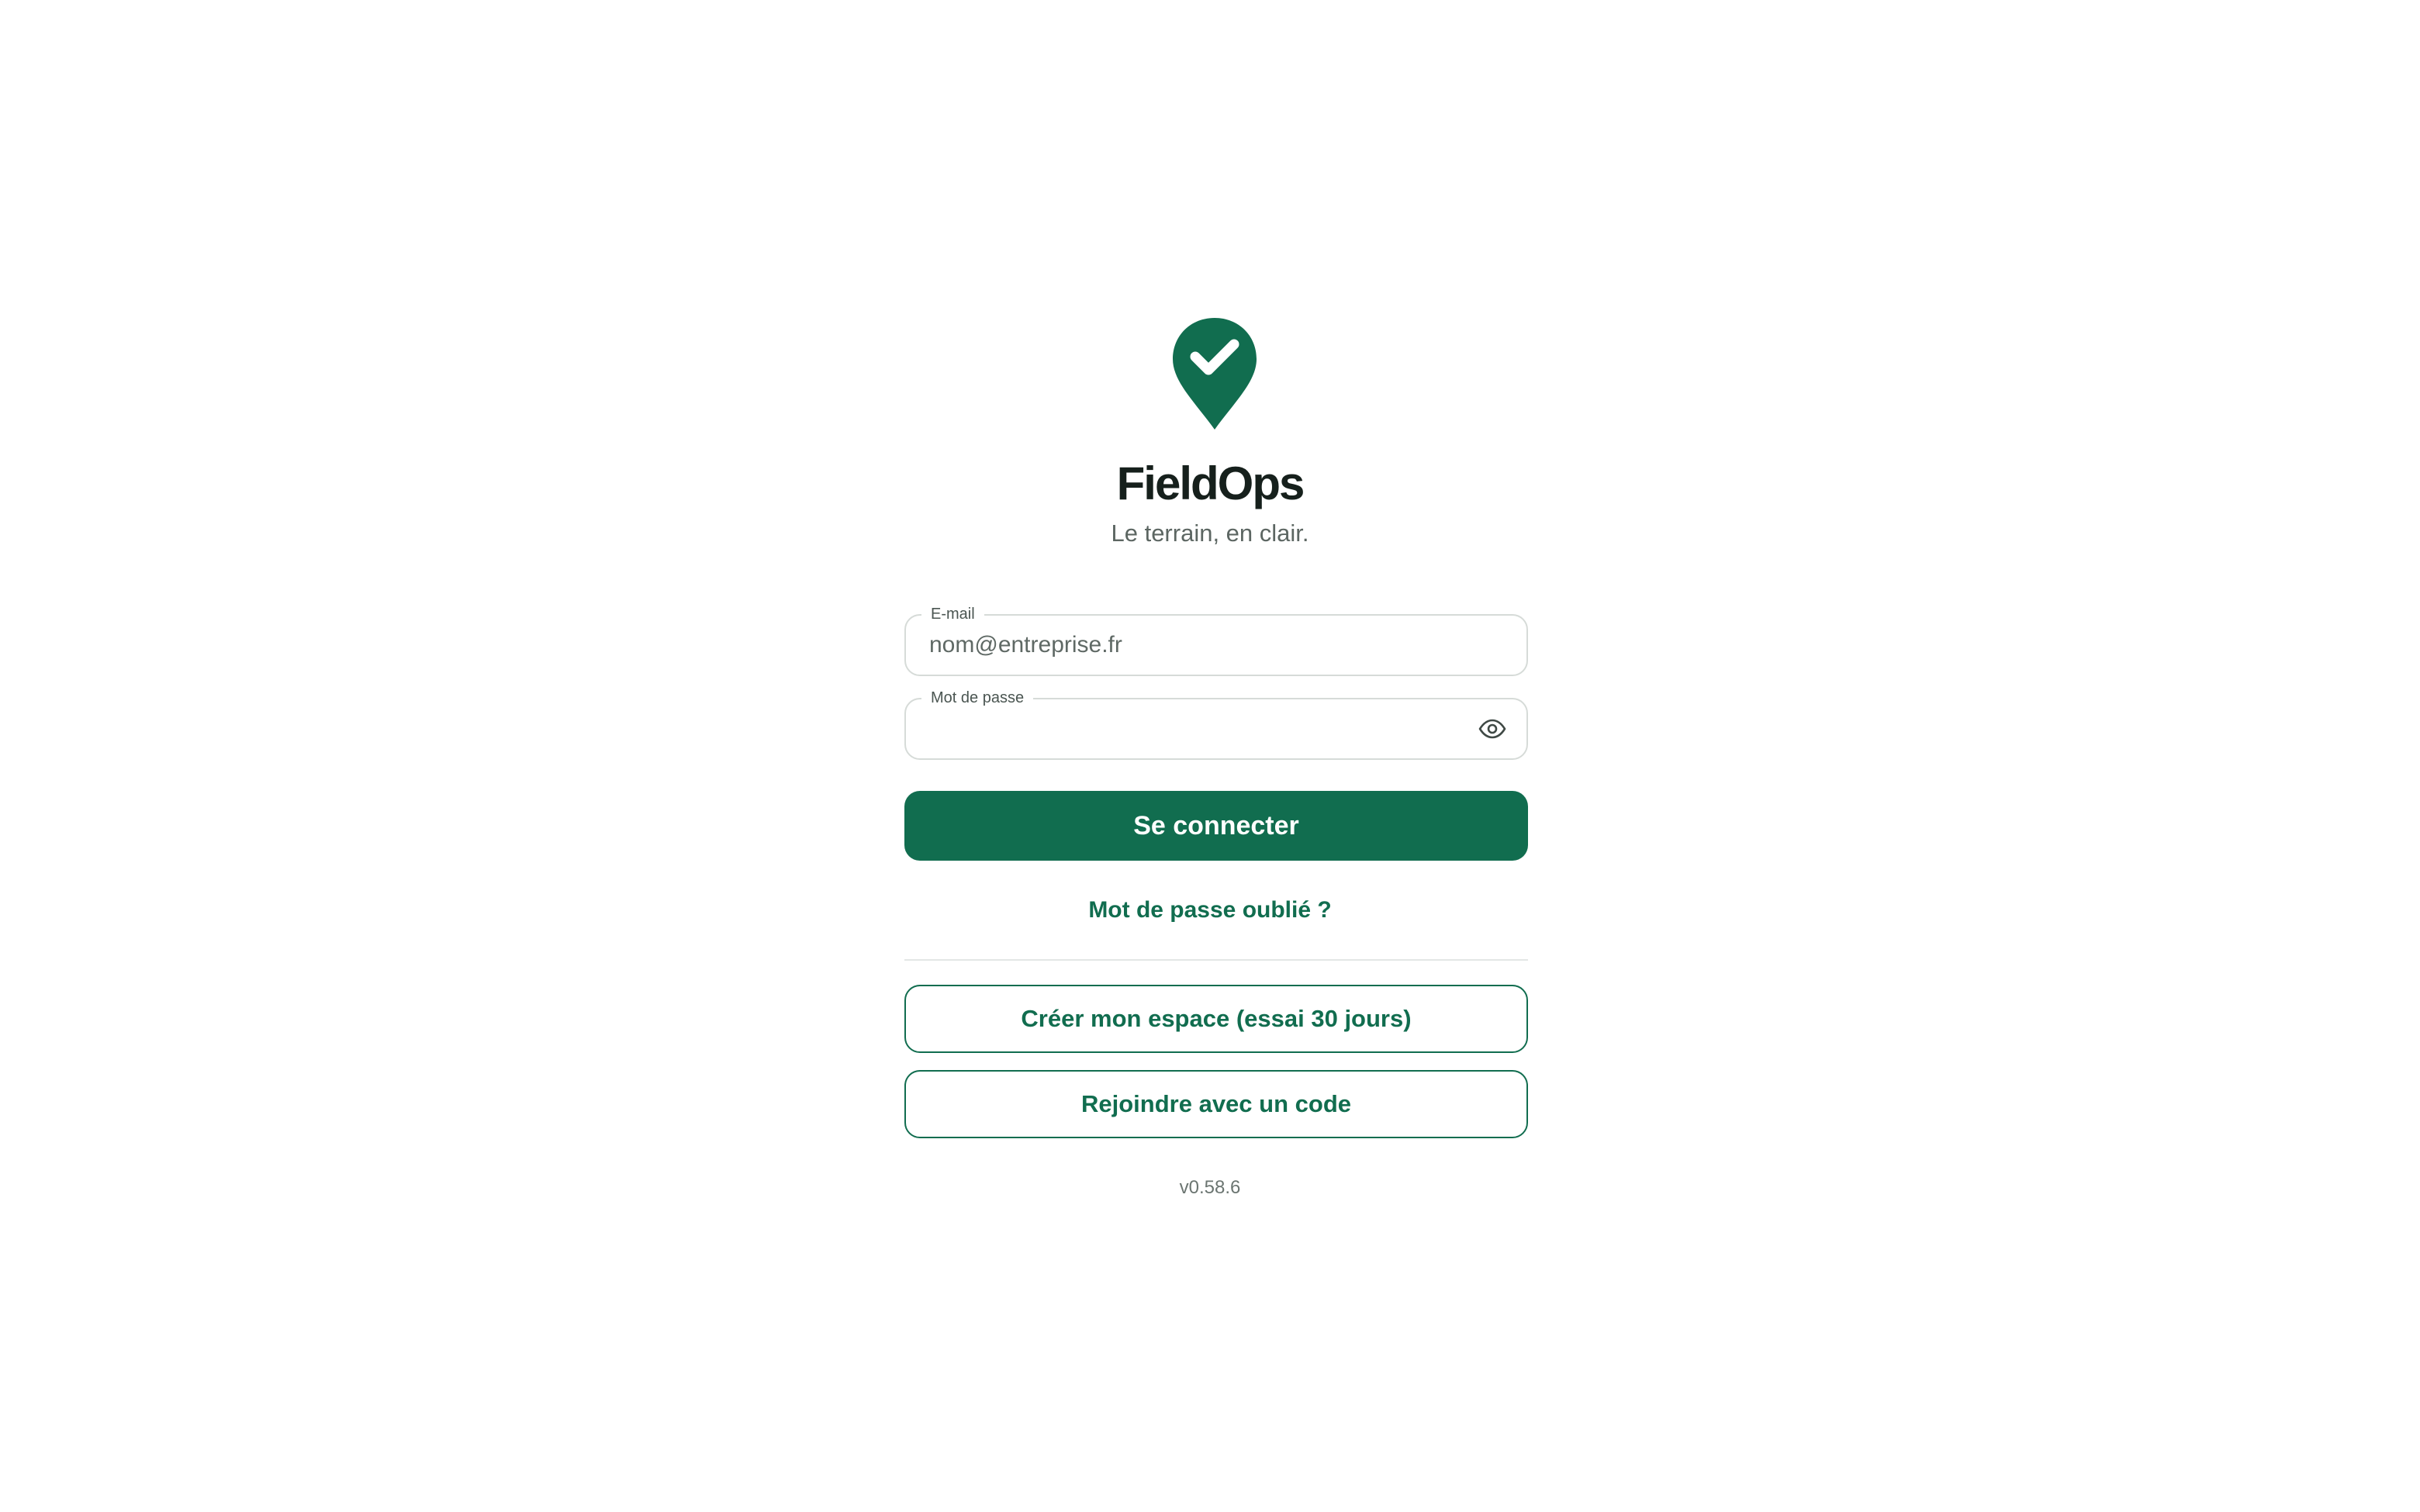 The height and width of the screenshot is (1512, 2420). Describe the element at coordinates (952, 614) in the screenshot. I see `email-label: E-mail` at that location.